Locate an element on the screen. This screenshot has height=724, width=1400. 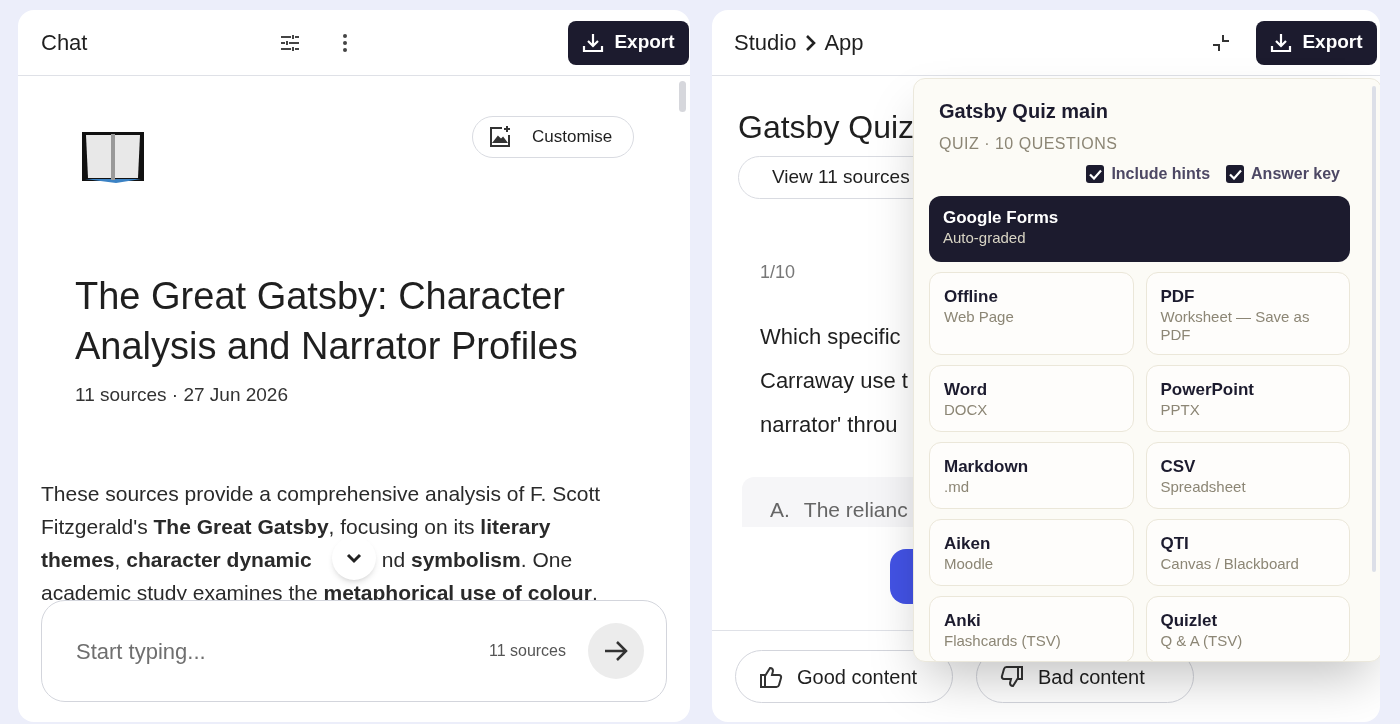
export-format-option: CSV Spreadsheet is located at coordinates (1247, 475).